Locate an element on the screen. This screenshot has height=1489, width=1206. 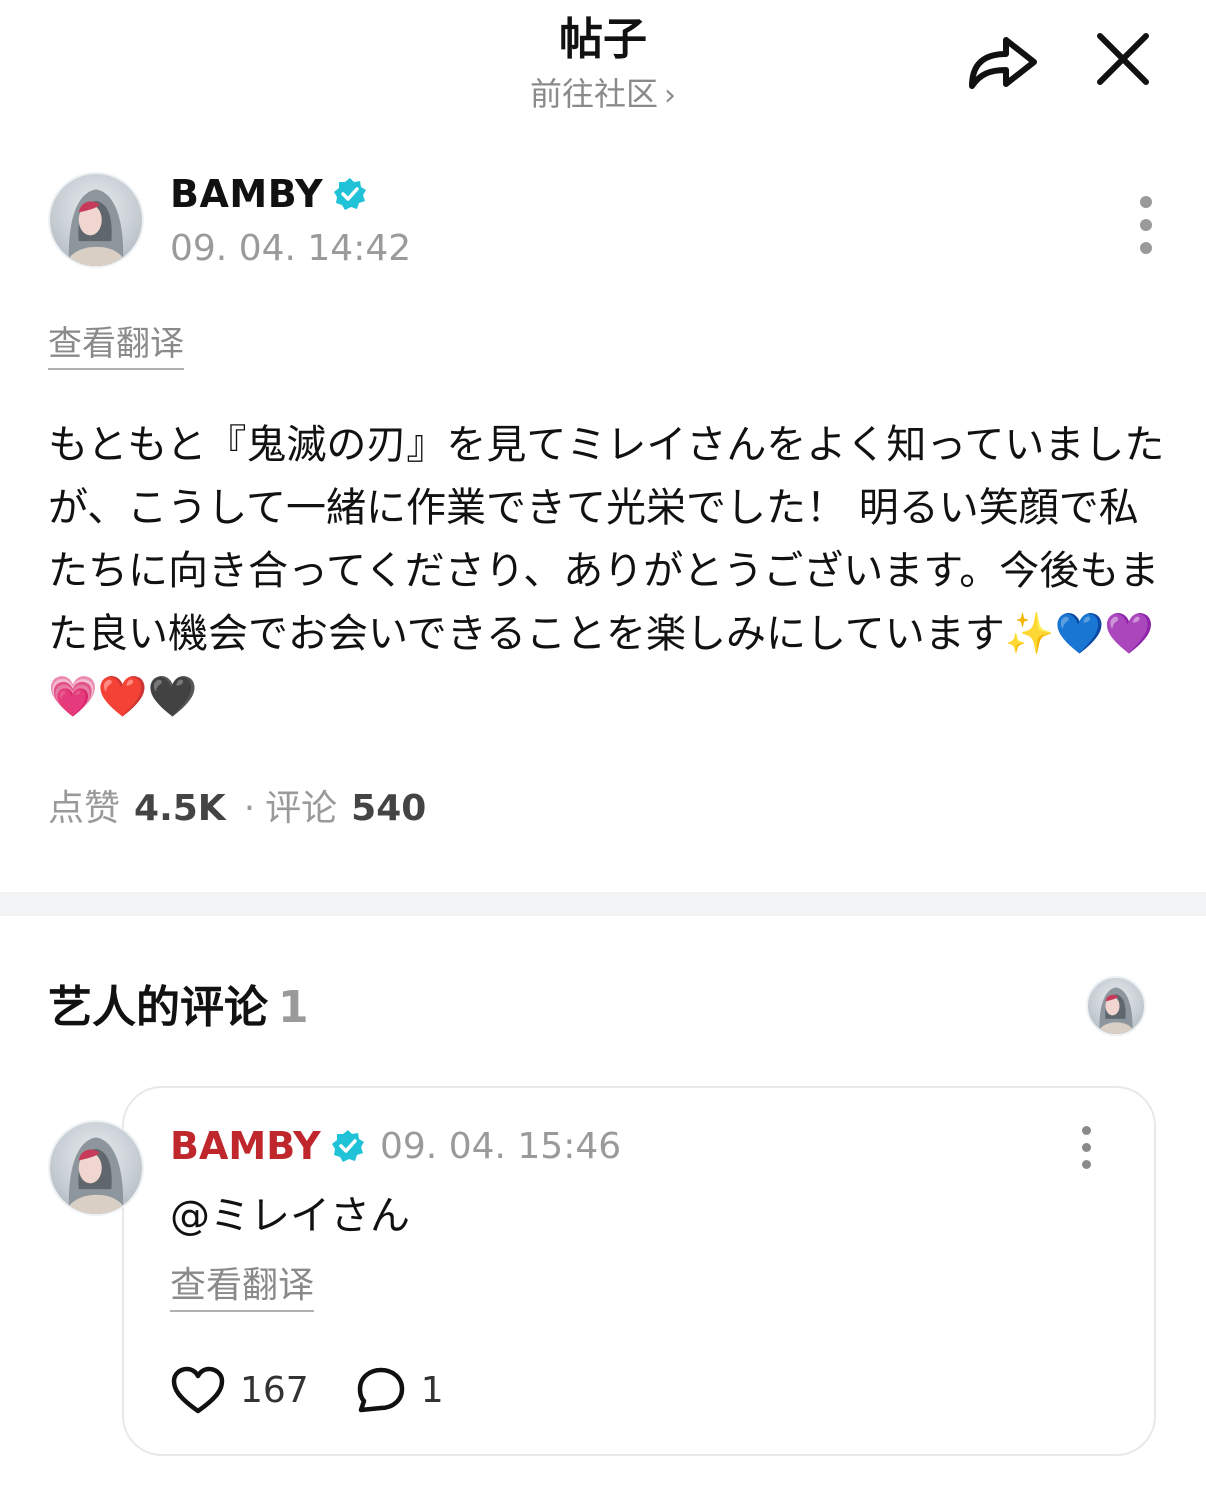
close-icon is located at coordinates (1123, 59).